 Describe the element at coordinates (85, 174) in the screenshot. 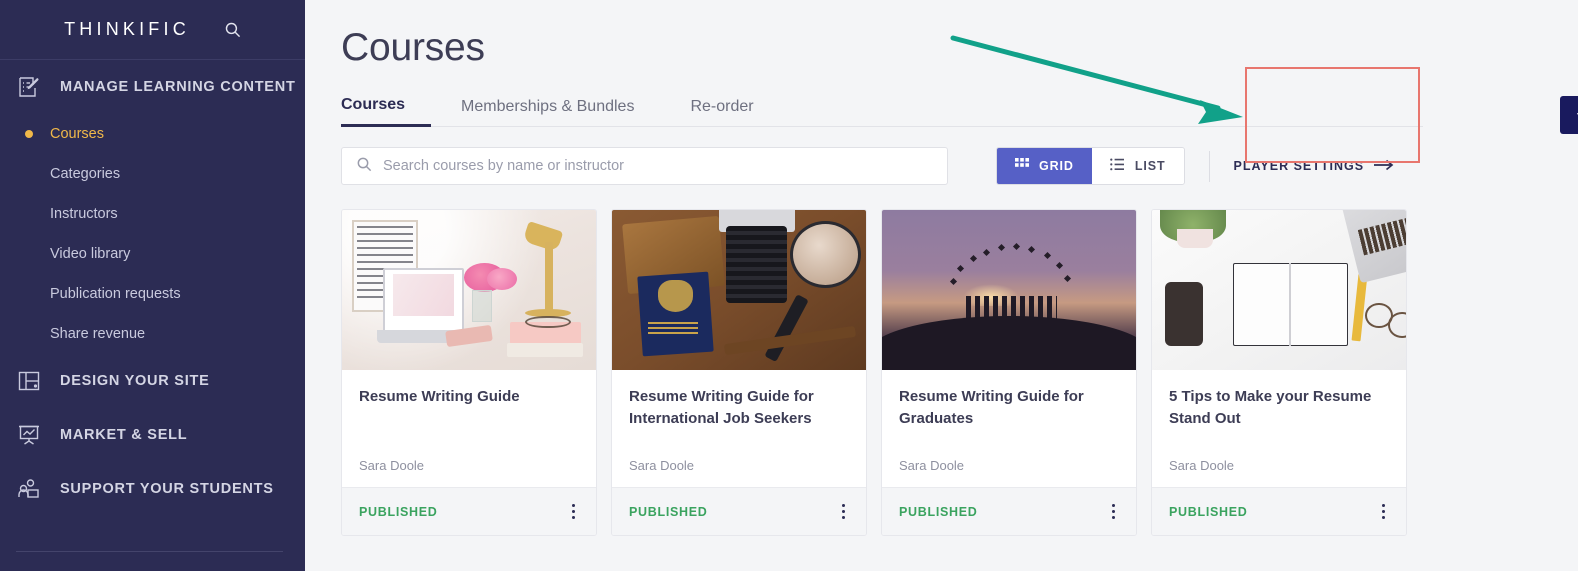

I see `sidebar-item-label: Categories` at that location.